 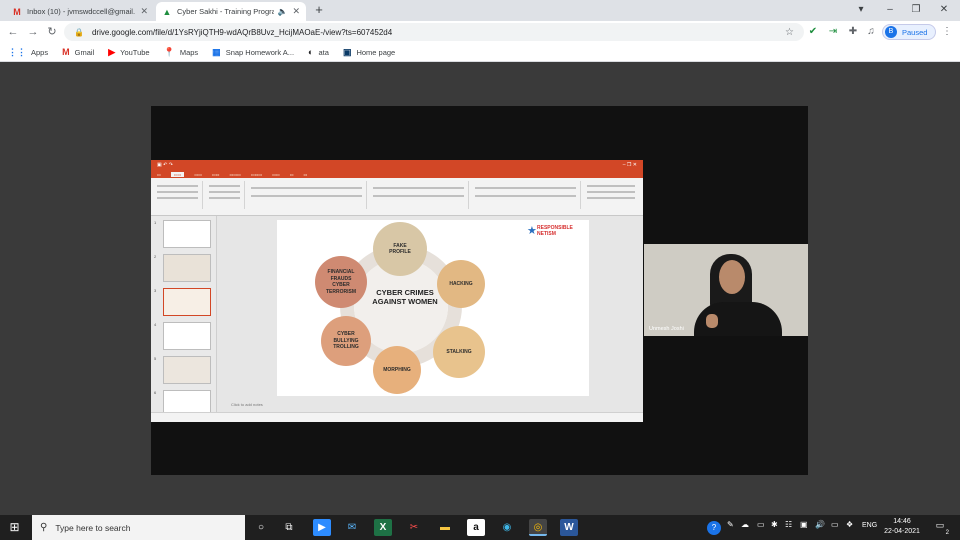 I want to click on bookmark-gmail: M Gmail, so click(x=78, y=52).